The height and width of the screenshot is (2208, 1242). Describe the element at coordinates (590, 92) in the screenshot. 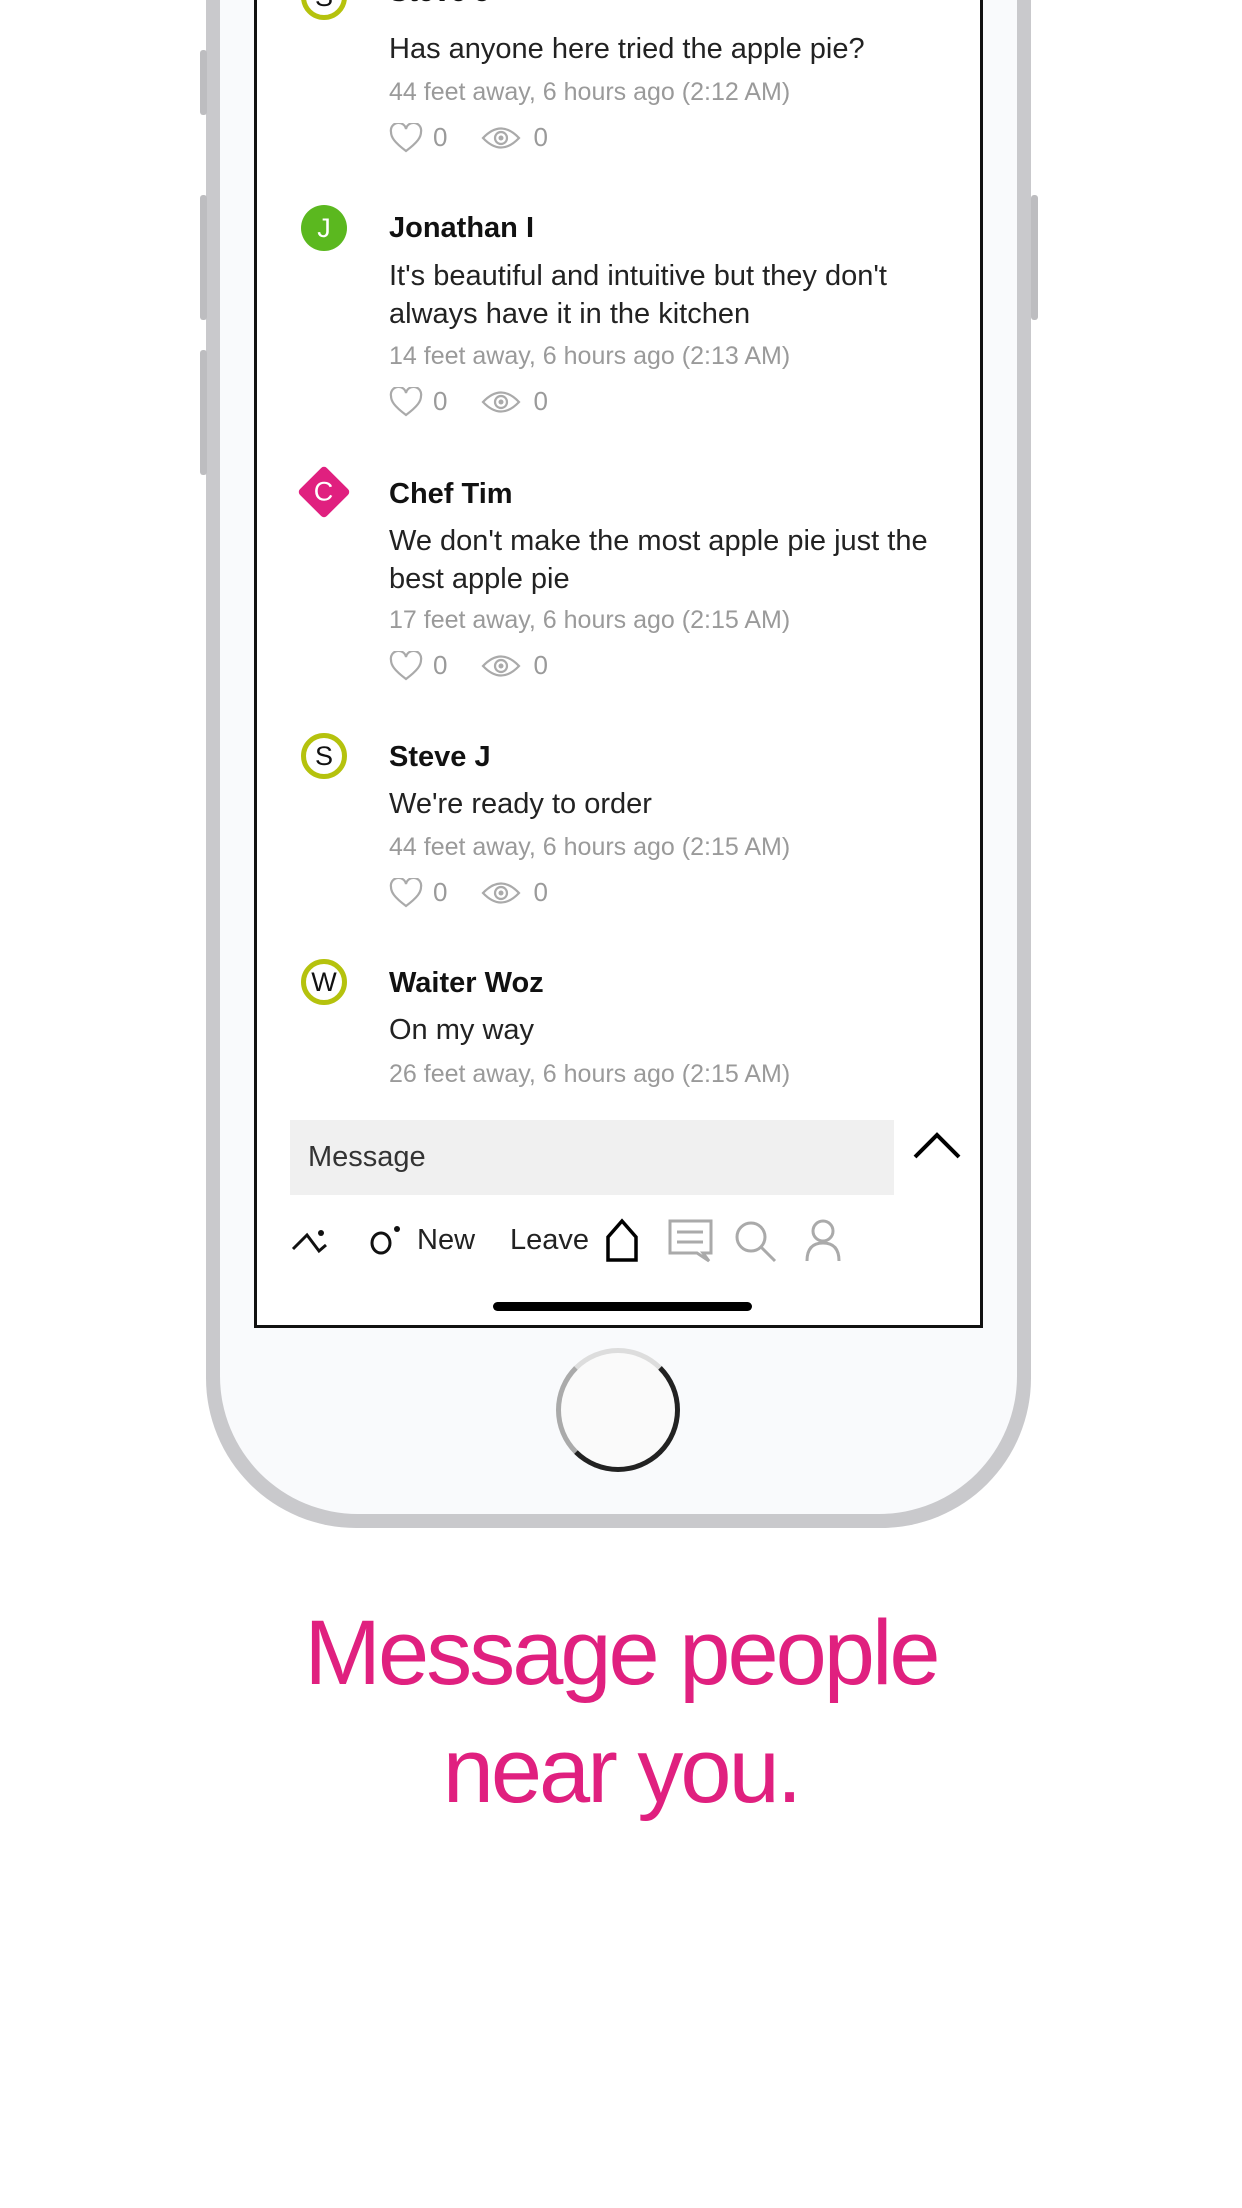

I see `message-meta: 44 feet away, 6 hours ago (2:12 AM)` at that location.